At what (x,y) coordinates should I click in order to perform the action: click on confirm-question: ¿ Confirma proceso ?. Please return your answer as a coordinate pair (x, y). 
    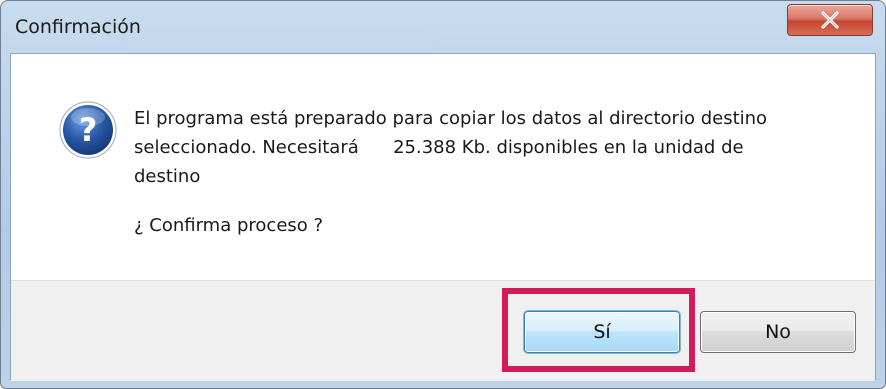
    Looking at the image, I should click on (229, 225).